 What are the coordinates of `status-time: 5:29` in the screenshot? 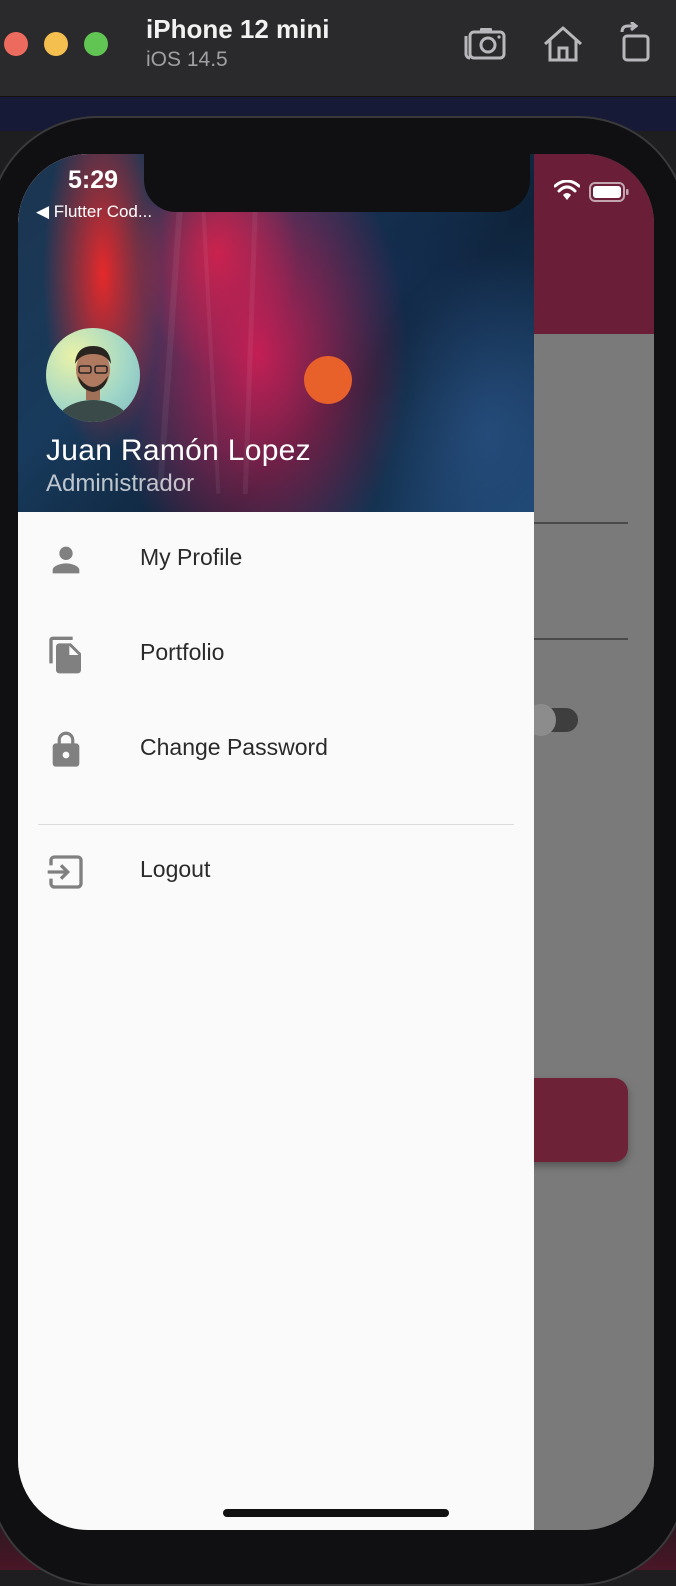 It's located at (93, 180).